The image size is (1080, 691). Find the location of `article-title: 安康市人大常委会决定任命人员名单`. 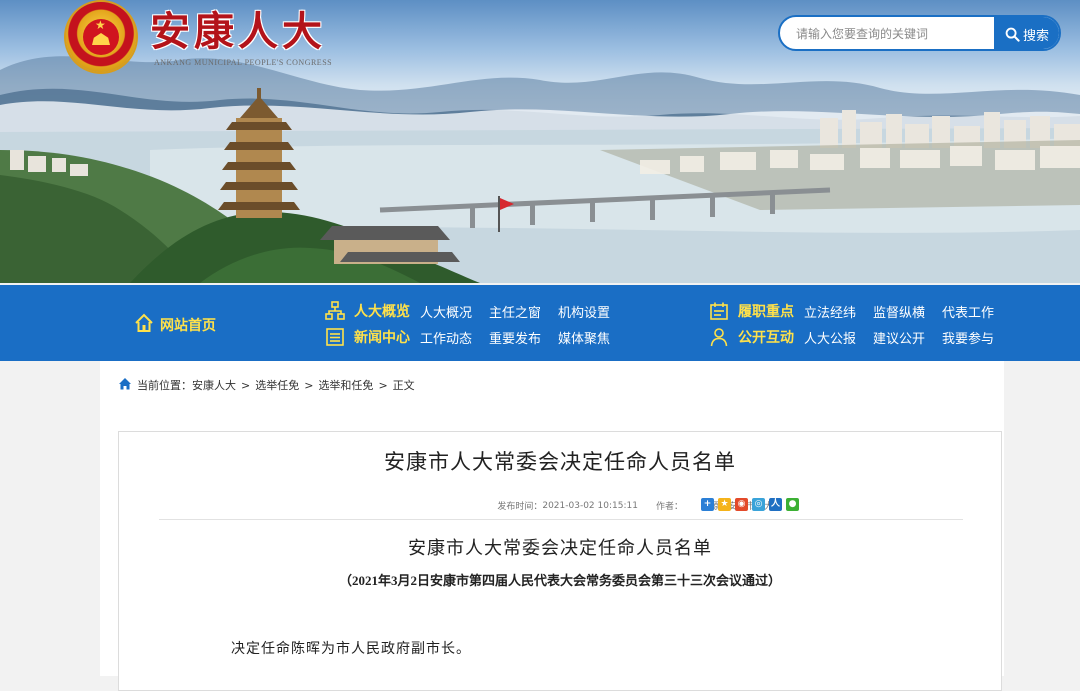

article-title: 安康市人大常委会决定任命人员名单 is located at coordinates (560, 462).